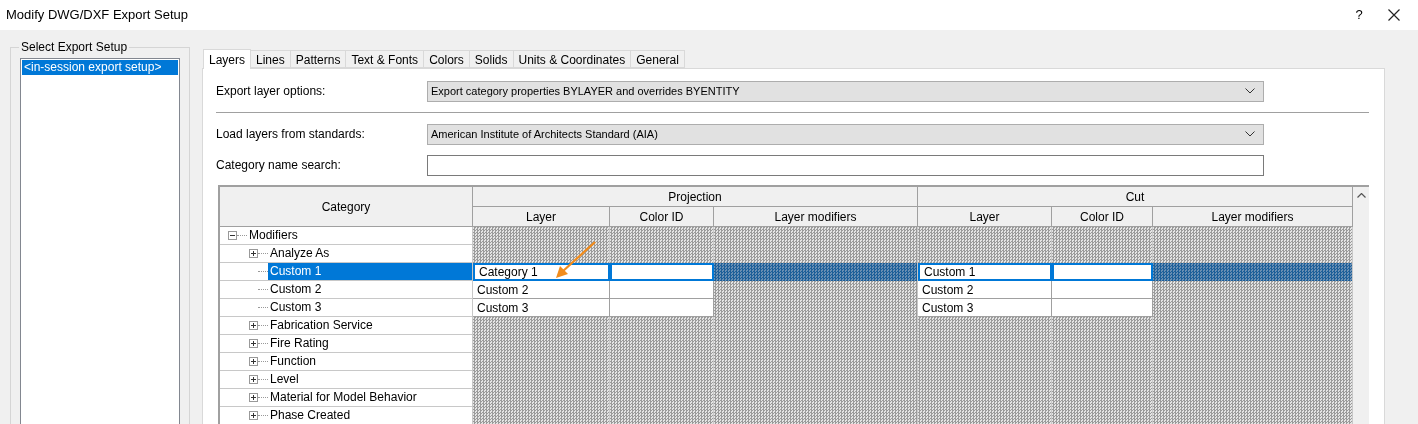 The height and width of the screenshot is (424, 1418). Describe the element at coordinates (985, 272) in the screenshot. I see `table-cell: Custom 1` at that location.